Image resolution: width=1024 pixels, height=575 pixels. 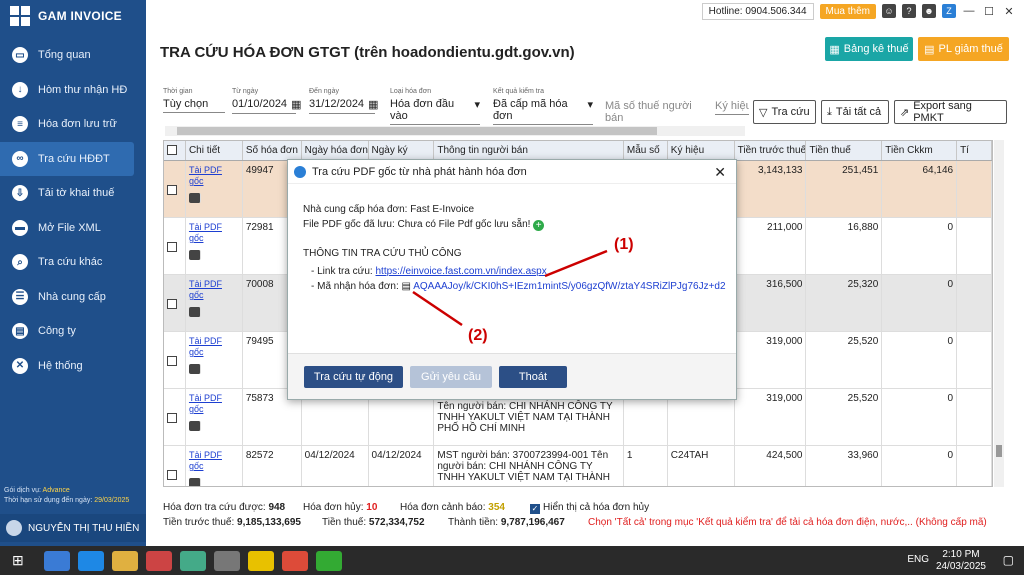 What do you see at coordinates (192, 560) in the screenshot?
I see `gam-invoice-icon` at bounding box center [192, 560].